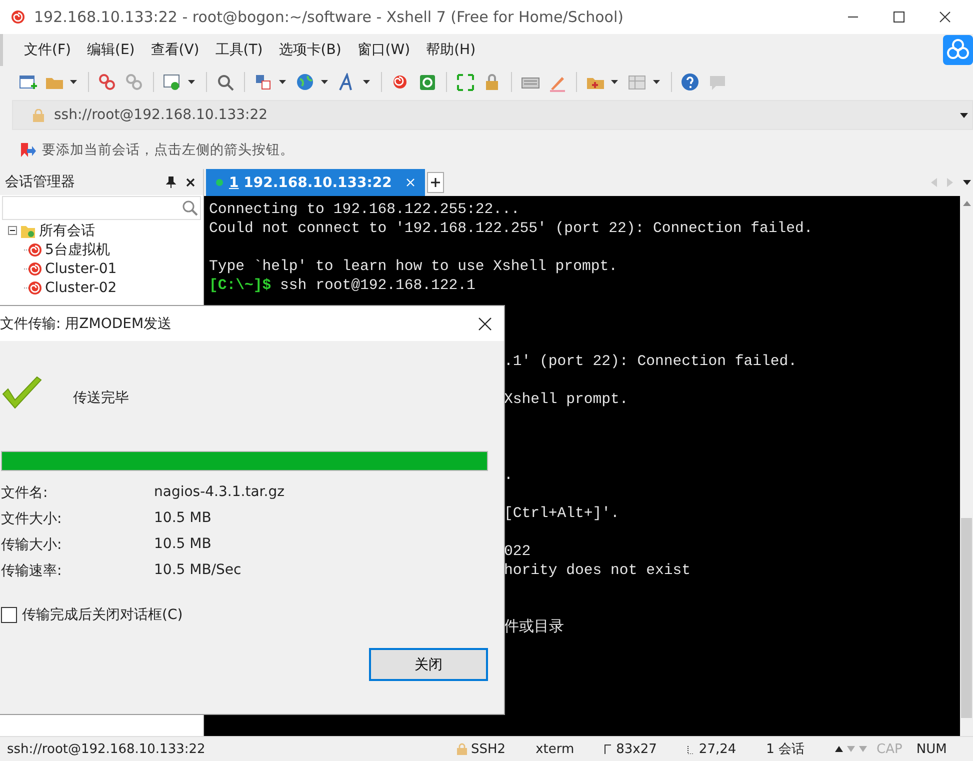 The height and width of the screenshot is (761, 973). What do you see at coordinates (377, 286) in the screenshot?
I see `command-text: ssh root@192.168.122.1` at bounding box center [377, 286].